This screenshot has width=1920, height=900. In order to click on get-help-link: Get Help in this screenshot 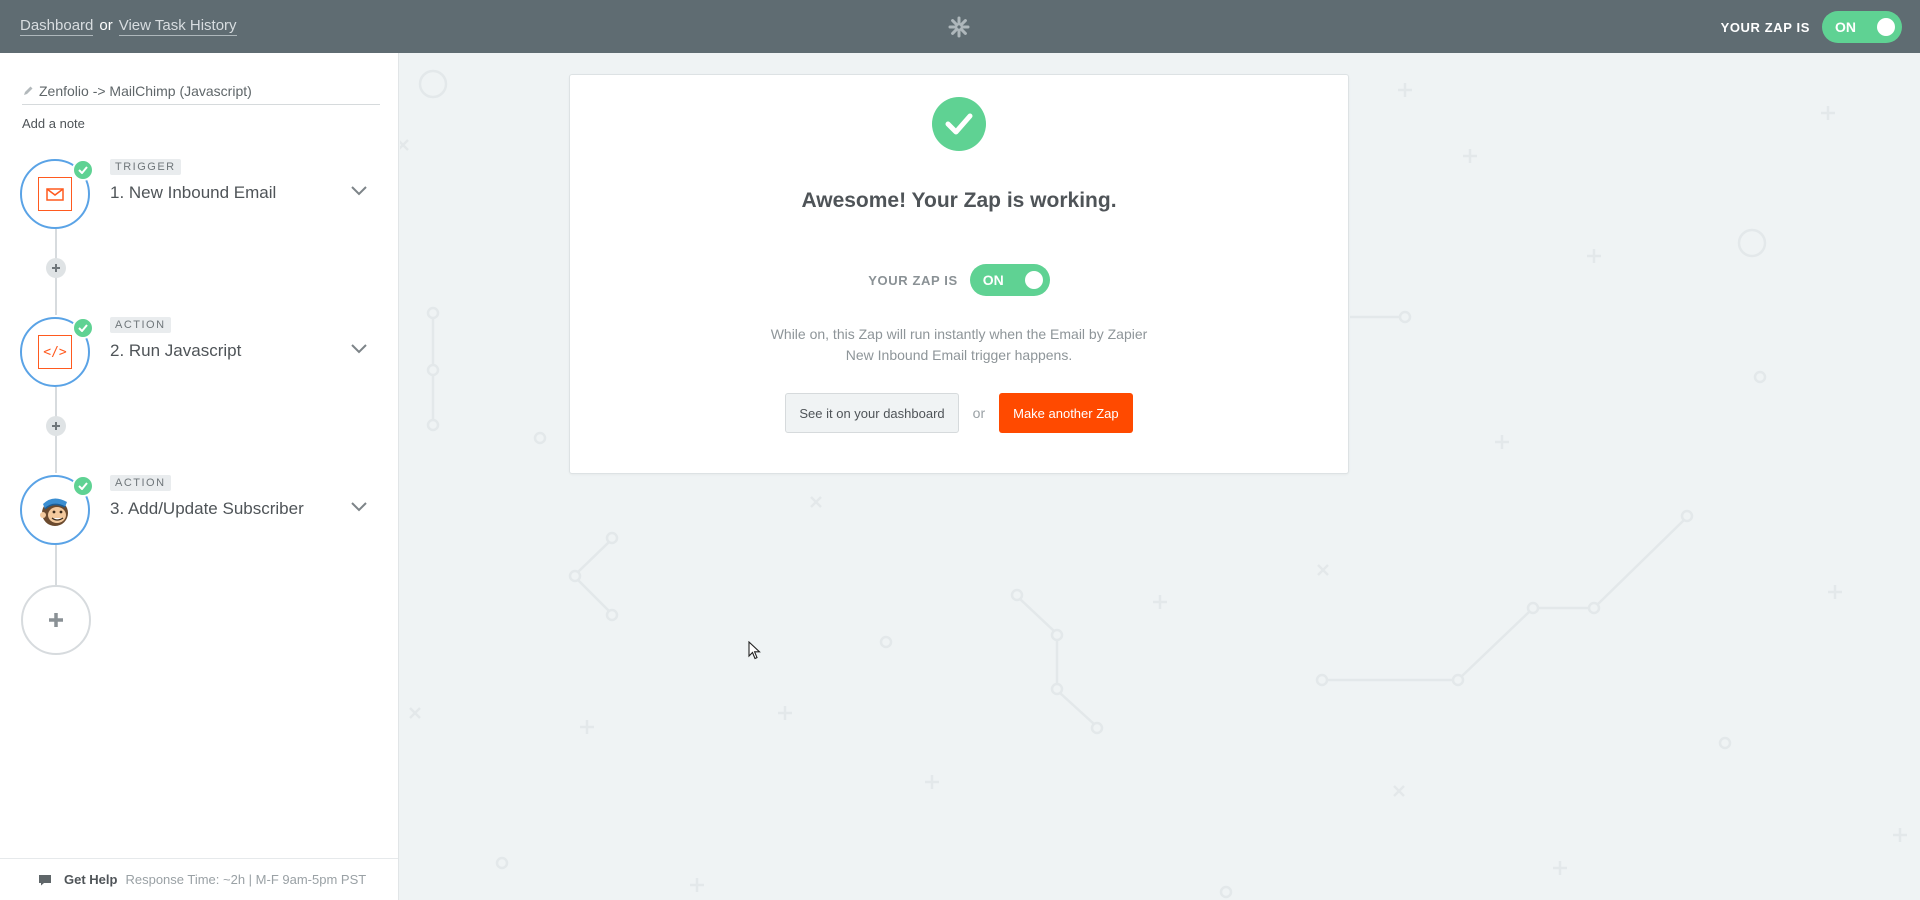, I will do `click(90, 879)`.